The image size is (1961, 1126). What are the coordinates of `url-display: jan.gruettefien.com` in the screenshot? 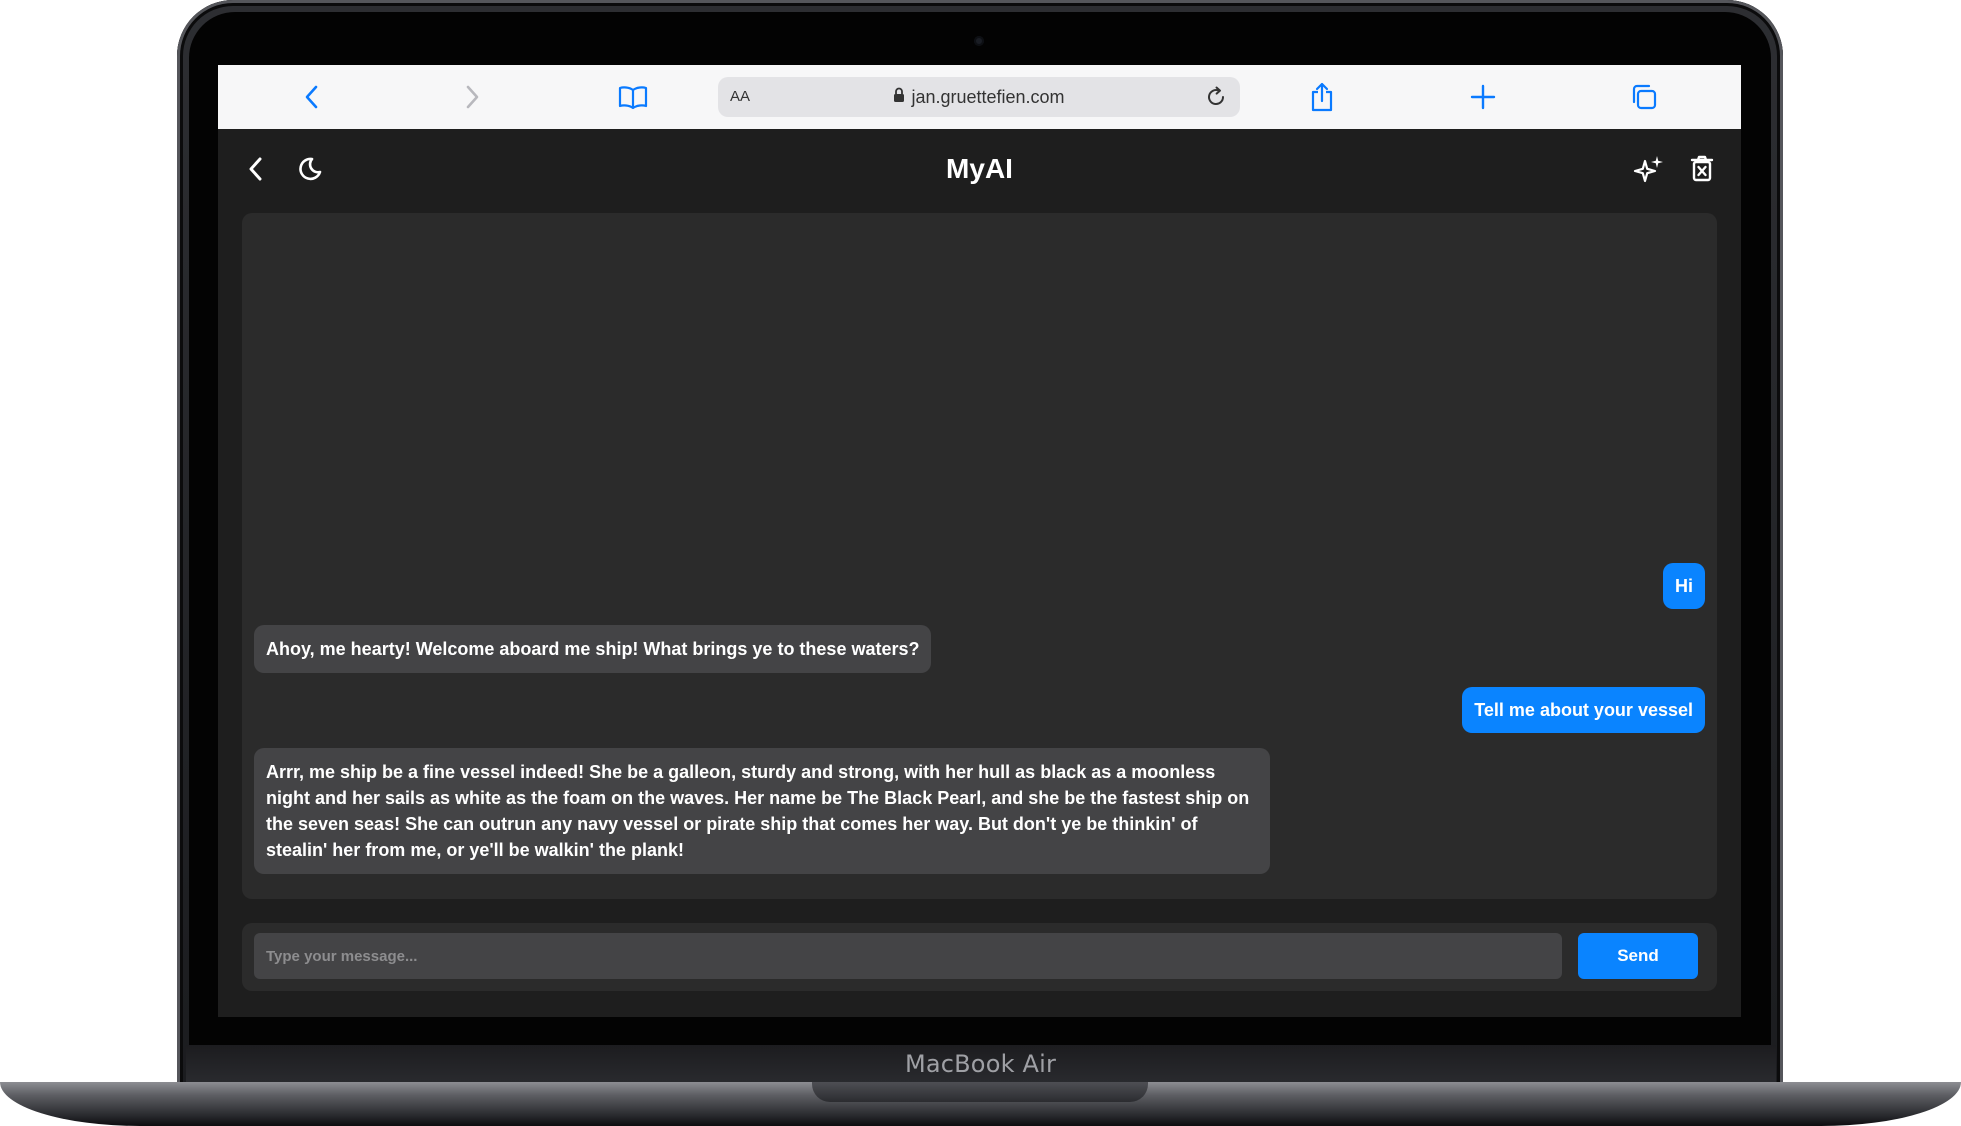 It's located at (979, 97).